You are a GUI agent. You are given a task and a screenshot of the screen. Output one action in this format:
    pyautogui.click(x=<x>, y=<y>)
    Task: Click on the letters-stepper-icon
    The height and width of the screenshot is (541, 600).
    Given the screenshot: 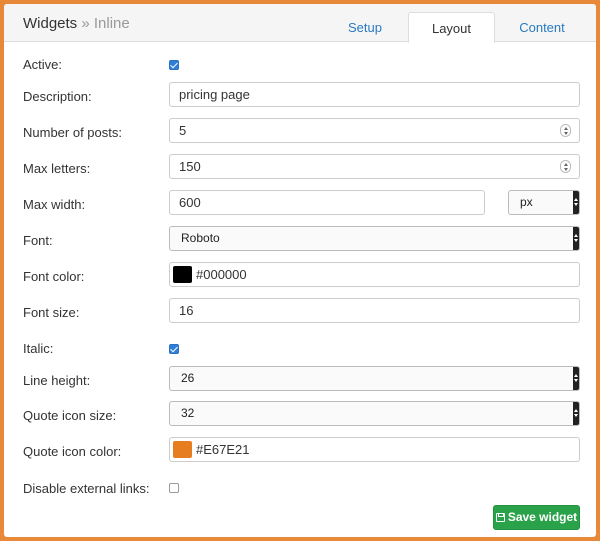 What is the action you would take?
    pyautogui.click(x=565, y=166)
    